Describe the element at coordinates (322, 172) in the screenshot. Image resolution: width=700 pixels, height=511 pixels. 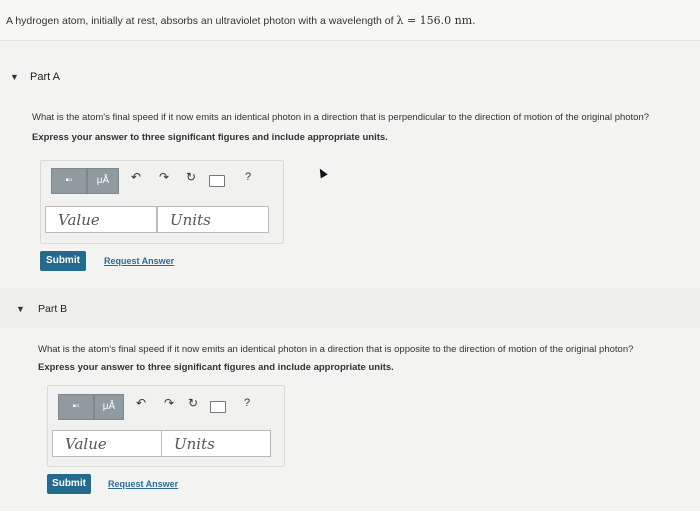
I see `mouse-cursor-icon` at that location.